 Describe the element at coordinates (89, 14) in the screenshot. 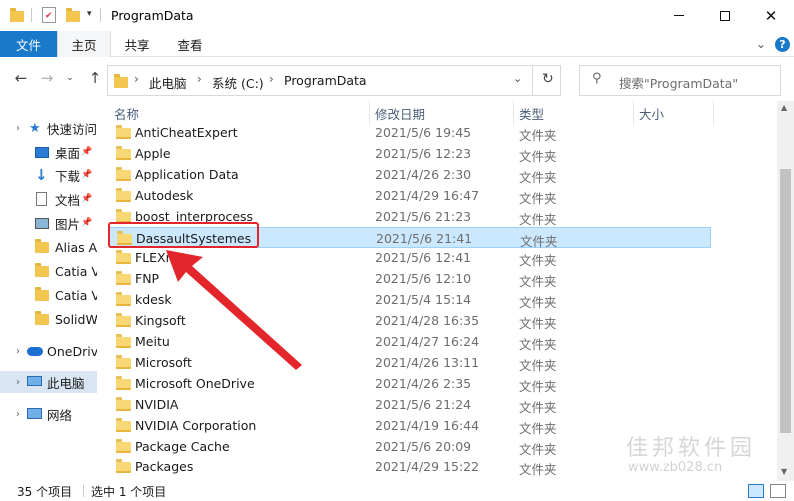

I see `customize-quick-access-icon: ▾` at that location.